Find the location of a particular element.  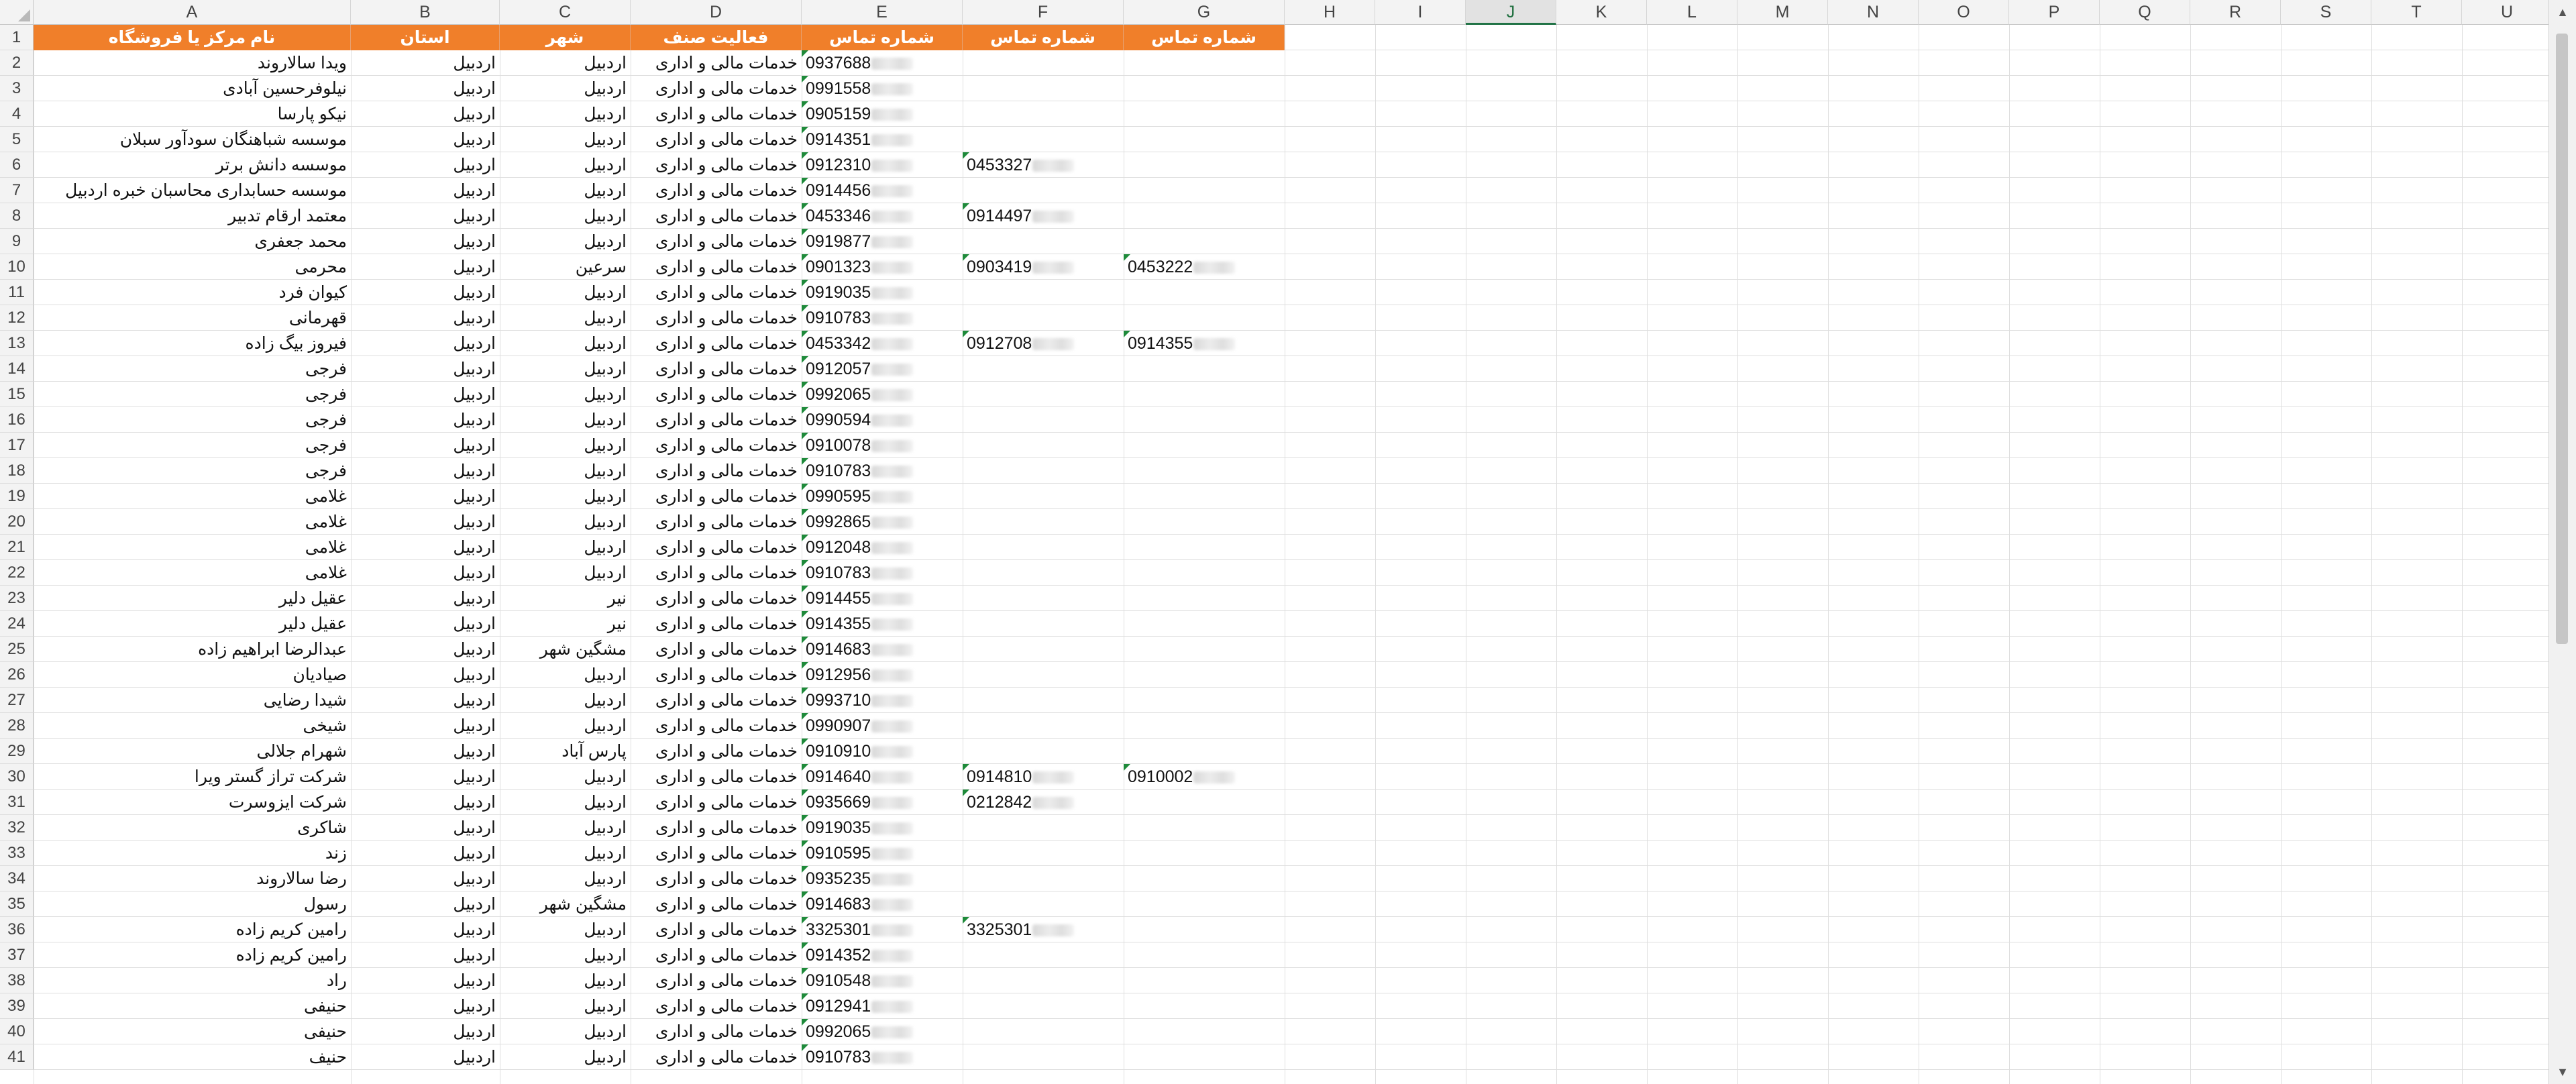

header-cell-f: شماره تماس is located at coordinates (1043, 37).